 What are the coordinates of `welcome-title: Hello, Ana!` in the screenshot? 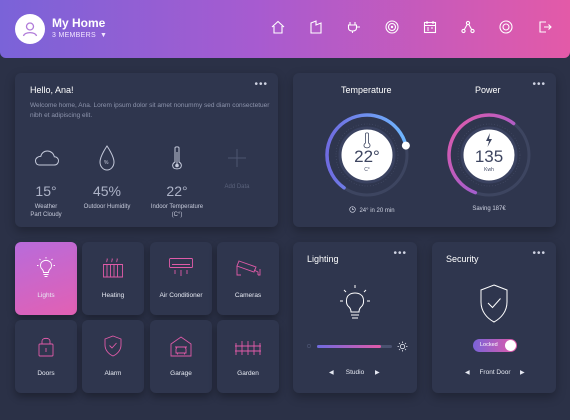 It's located at (52, 90).